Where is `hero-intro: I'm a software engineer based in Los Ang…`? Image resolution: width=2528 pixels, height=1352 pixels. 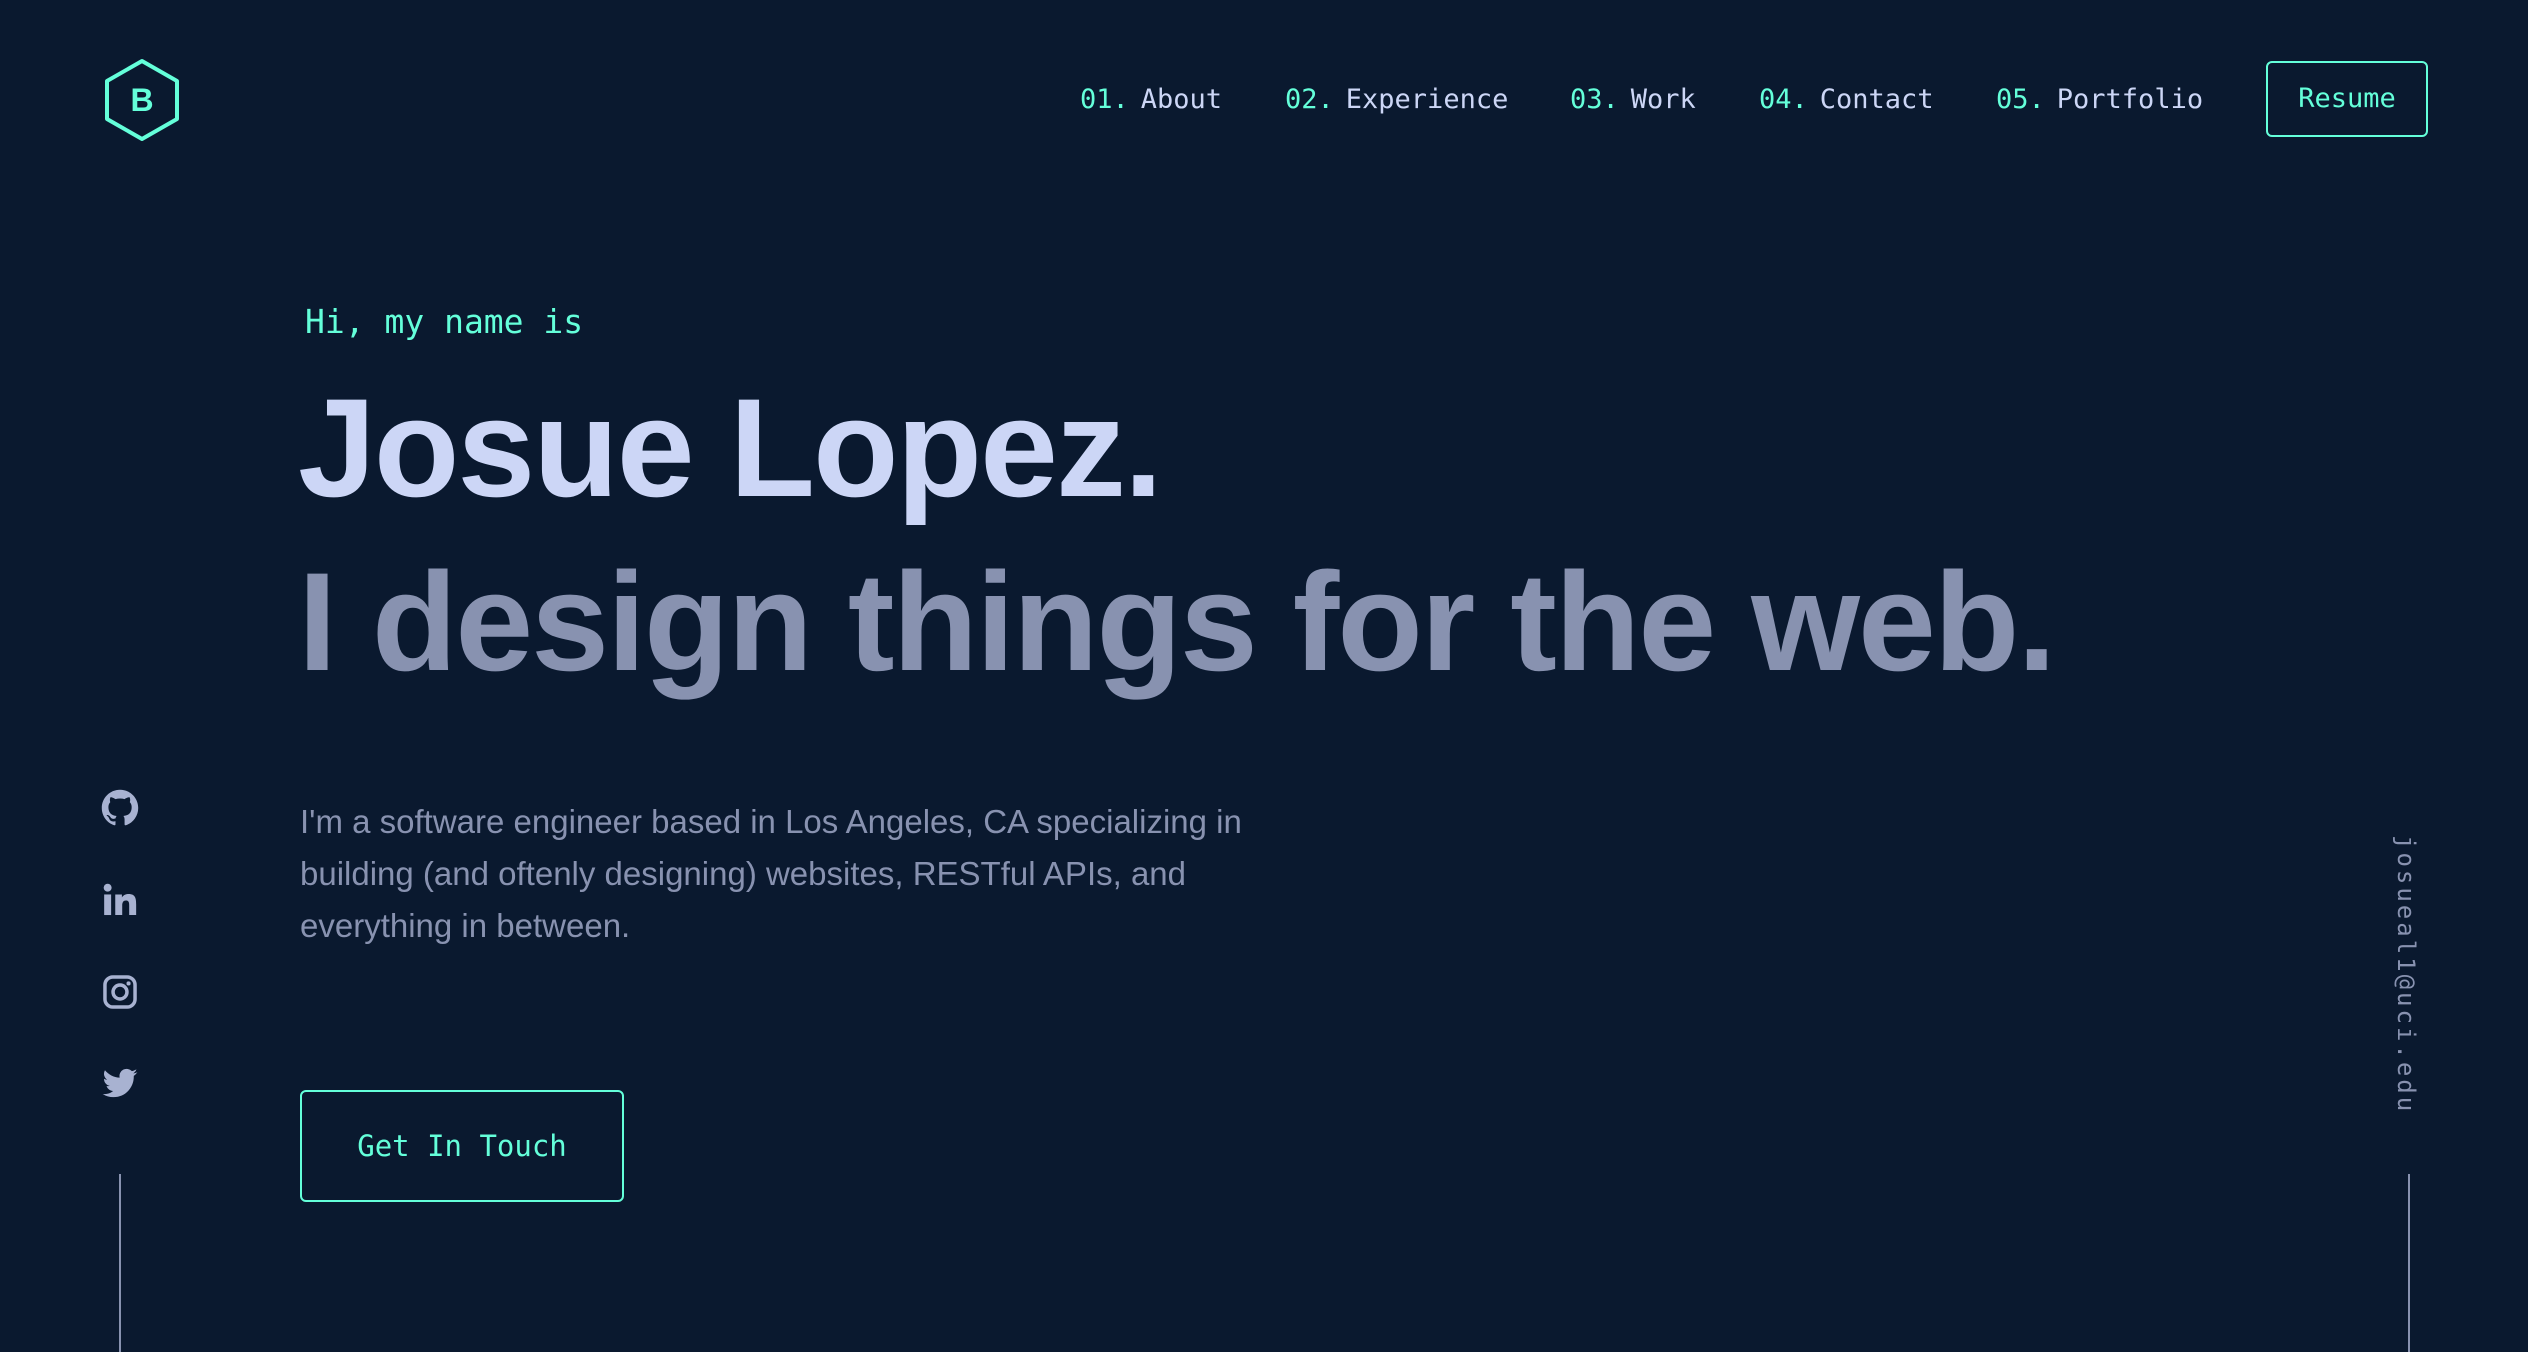
hero-intro: I'm a software engineer based in Los Ang… is located at coordinates (771, 873).